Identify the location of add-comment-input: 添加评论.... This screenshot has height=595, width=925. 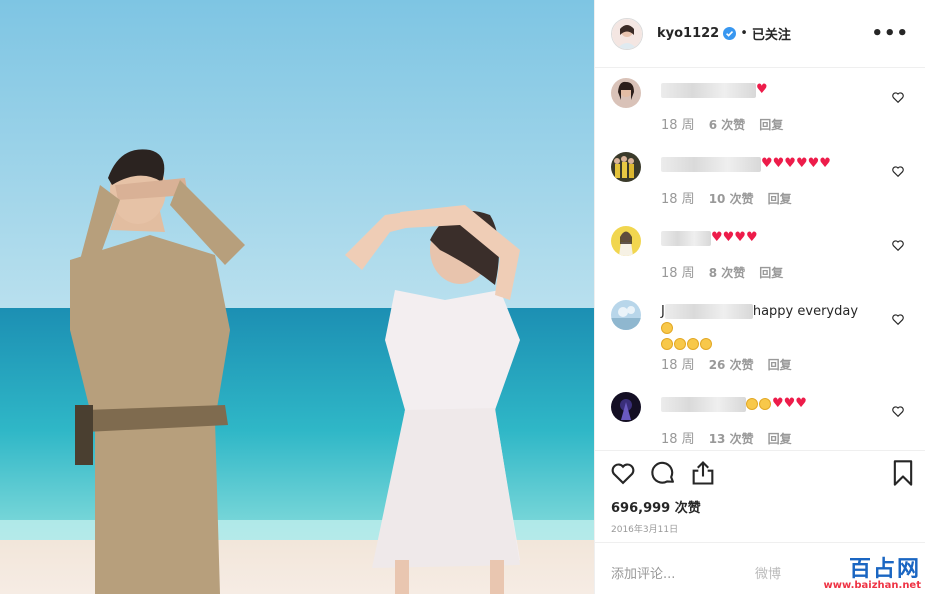
(643, 572).